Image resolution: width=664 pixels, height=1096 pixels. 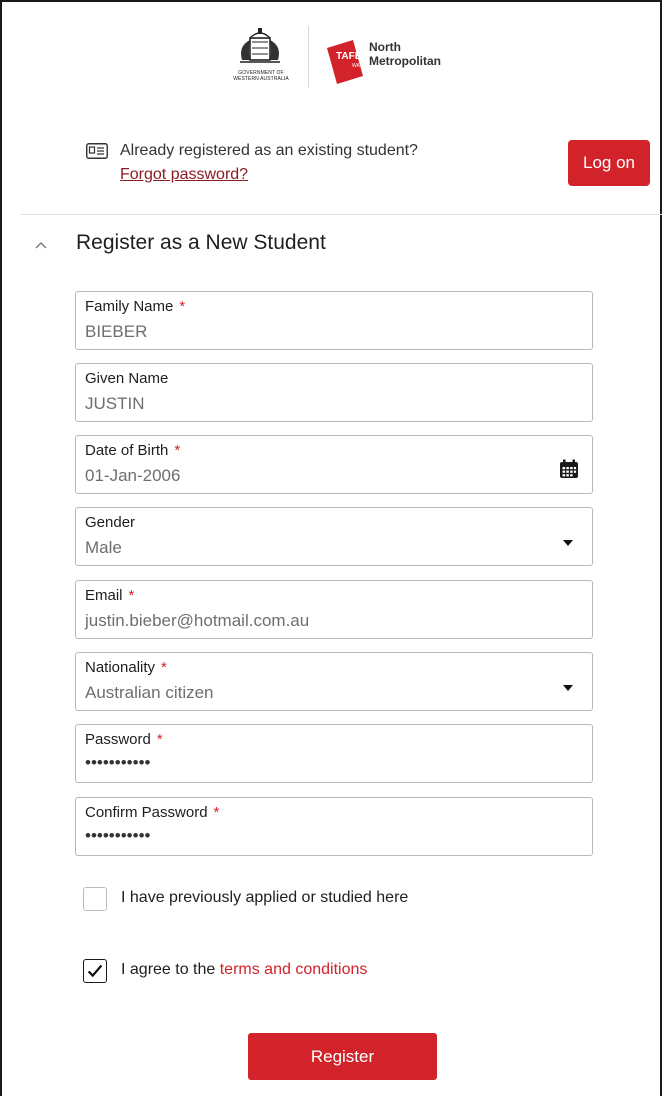 I want to click on given-name-value: JUSTIN, so click(x=115, y=404).